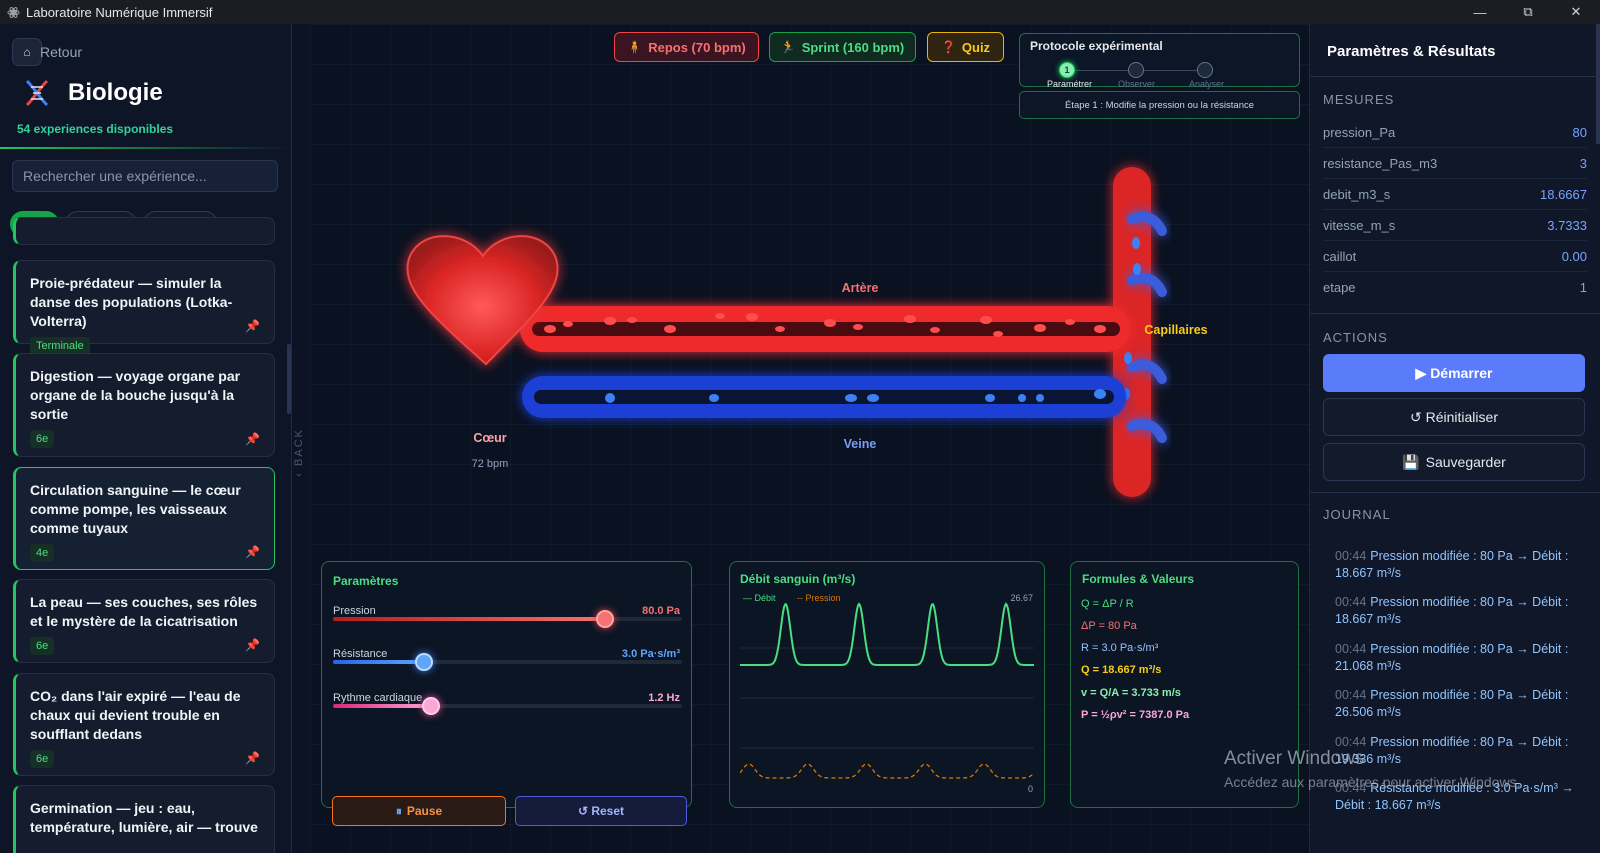 This screenshot has width=1600, height=853. I want to click on measure-row: debit_m3_s 18.6667, so click(1455, 194).